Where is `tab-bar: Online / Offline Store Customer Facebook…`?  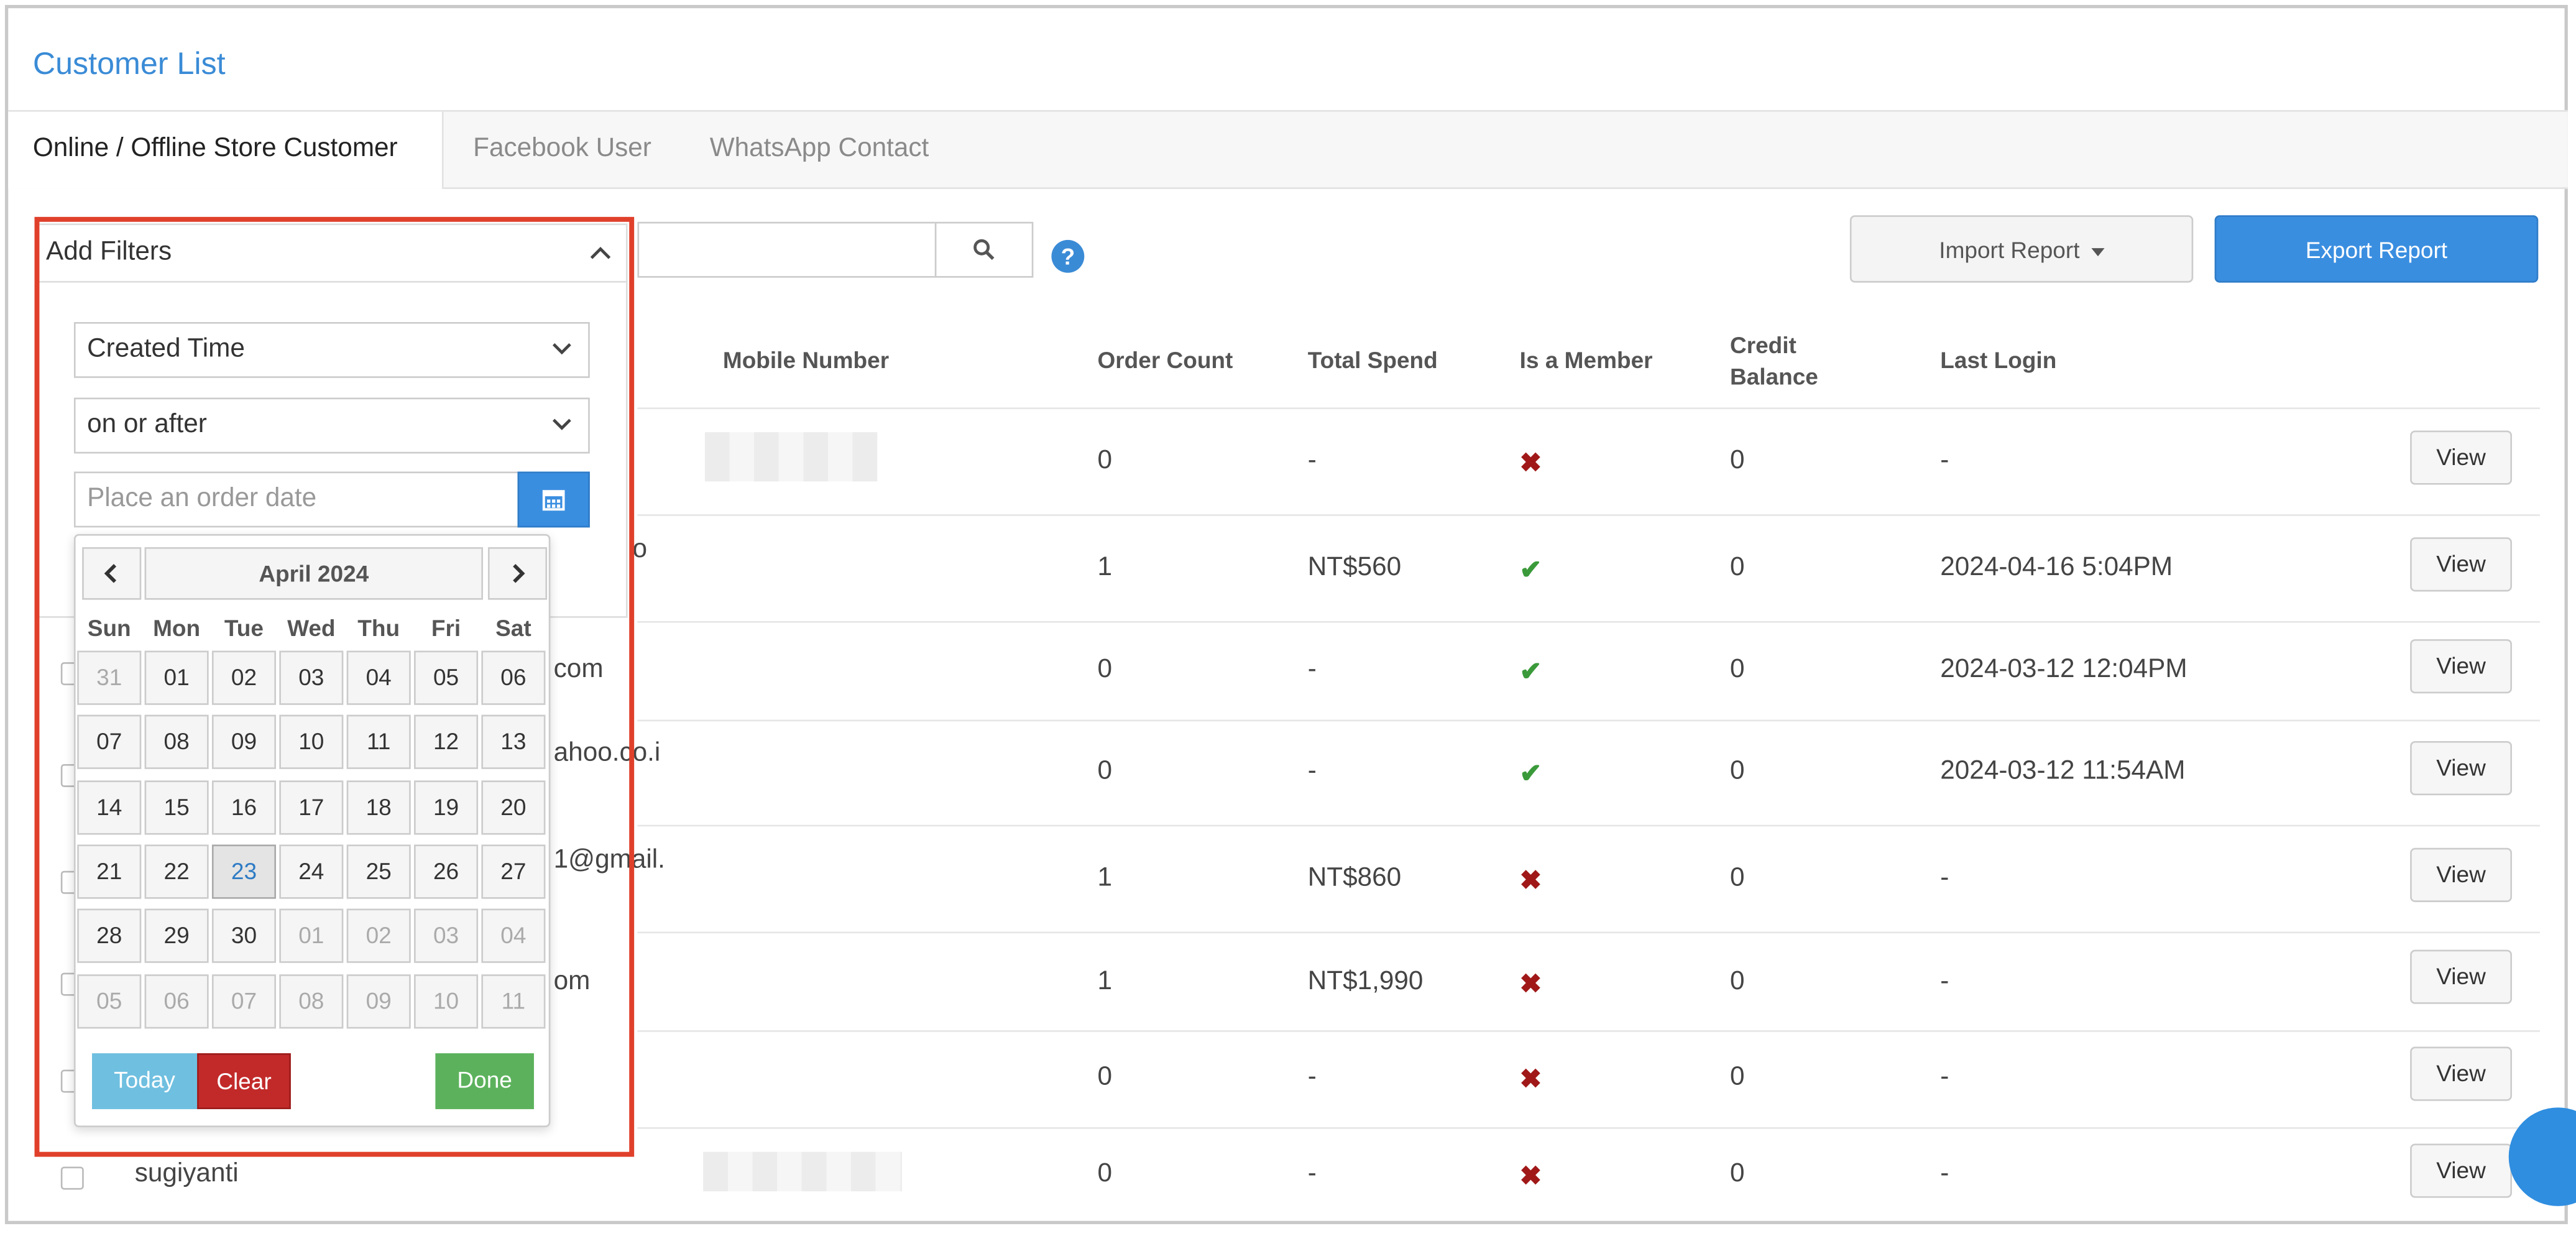 tab-bar: Online / Offline Store Customer Facebook… is located at coordinates (1288, 149).